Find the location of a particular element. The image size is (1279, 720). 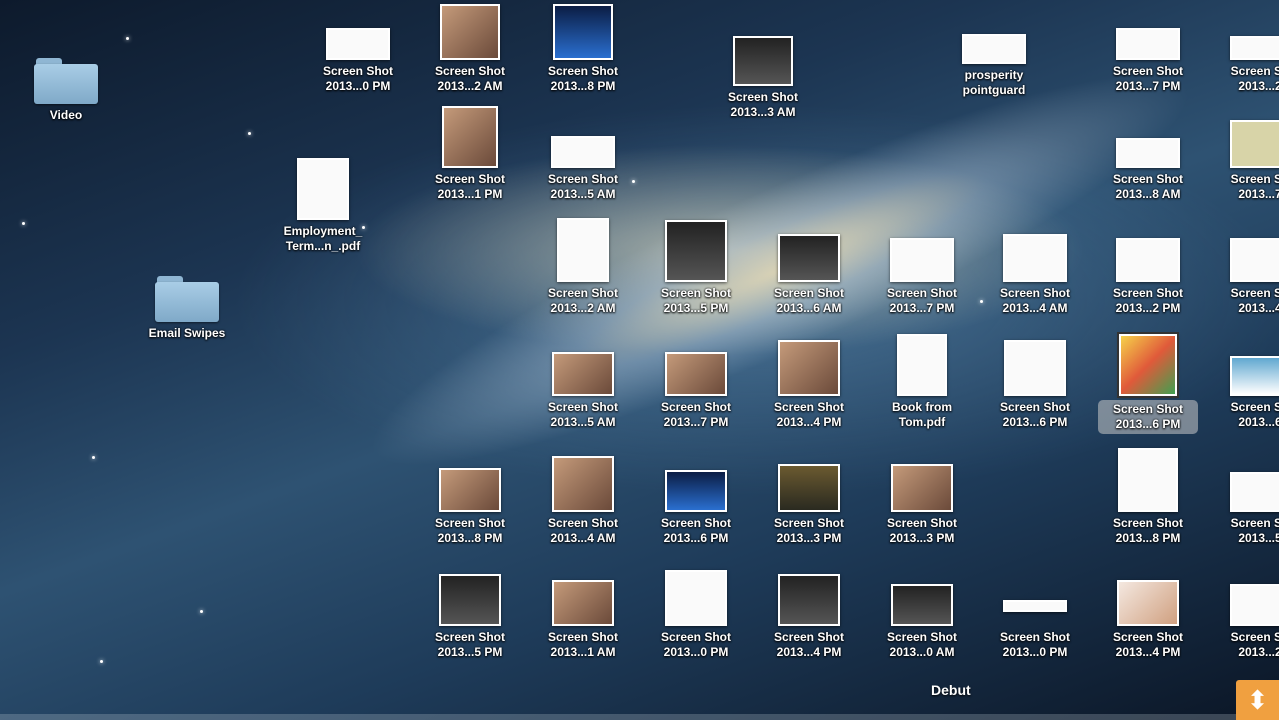

folder-email-swipes: Email Swipes is located at coordinates (187, 308).